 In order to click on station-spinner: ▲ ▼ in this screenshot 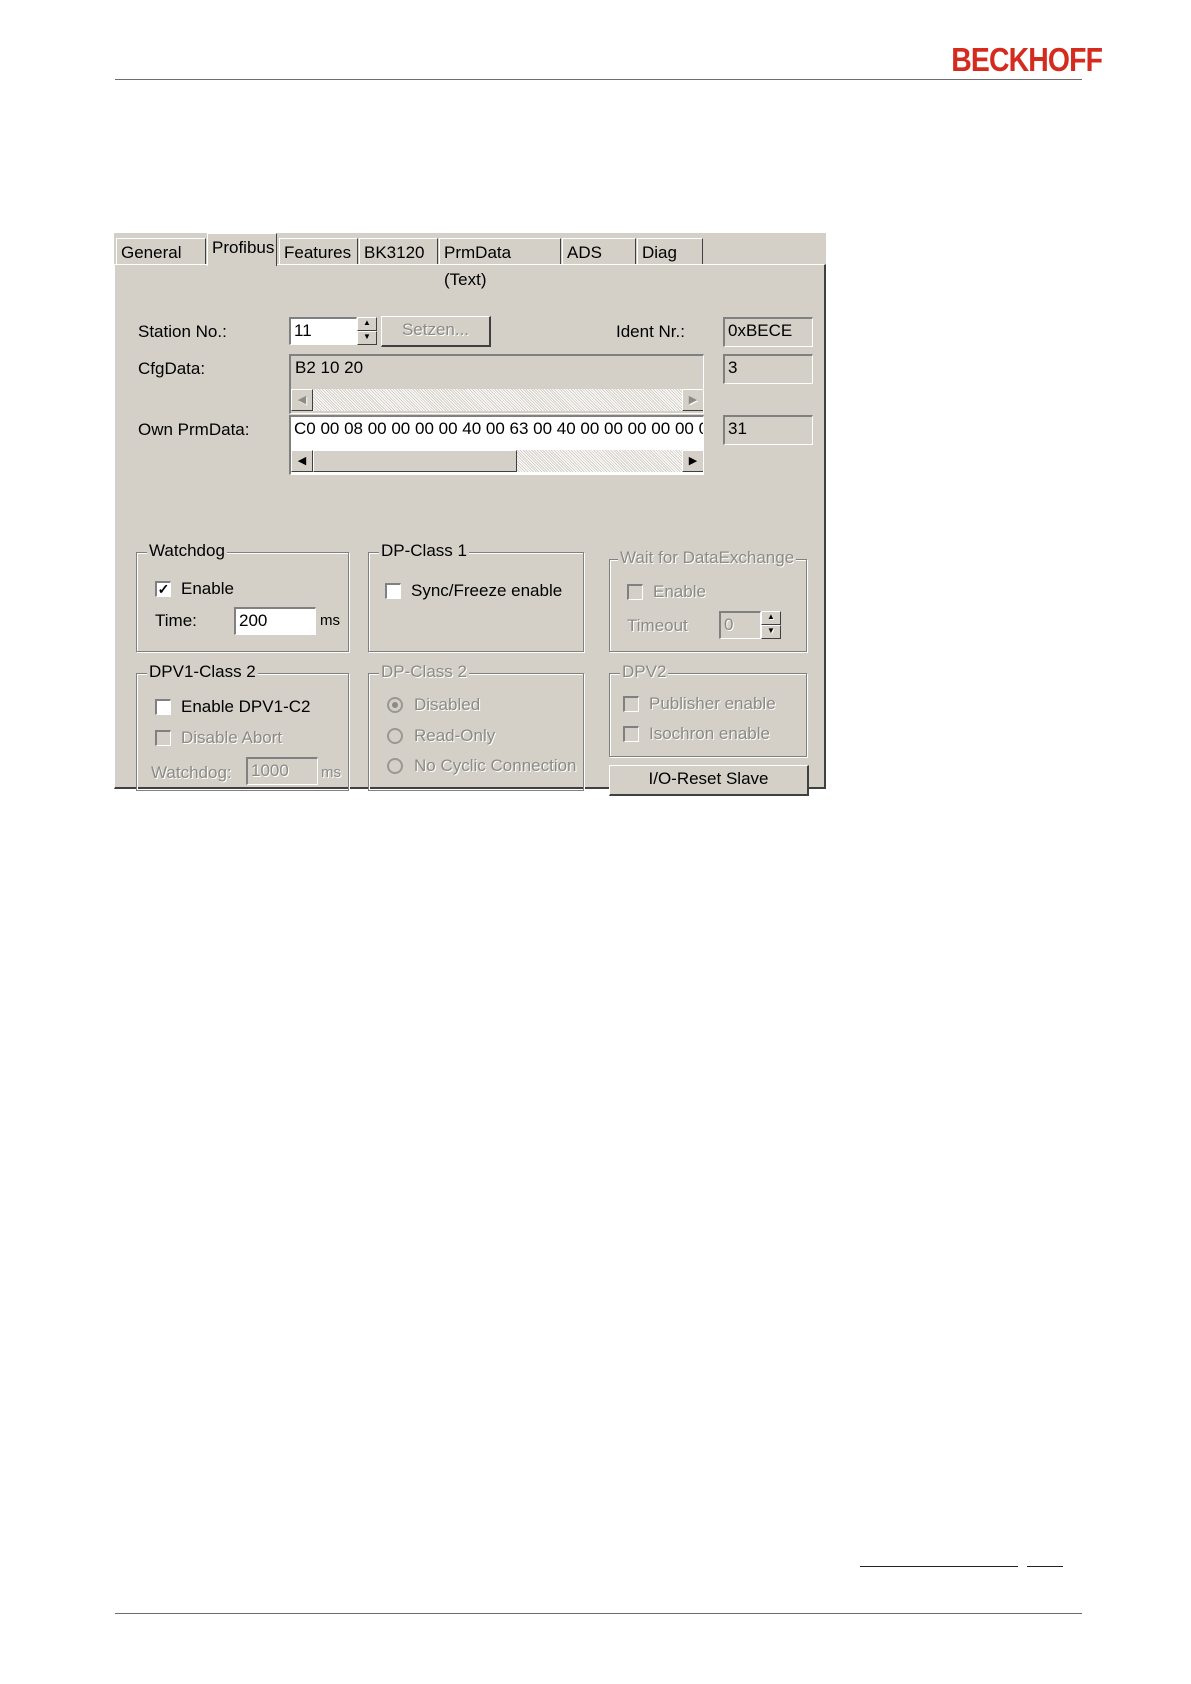, I will do `click(367, 331)`.